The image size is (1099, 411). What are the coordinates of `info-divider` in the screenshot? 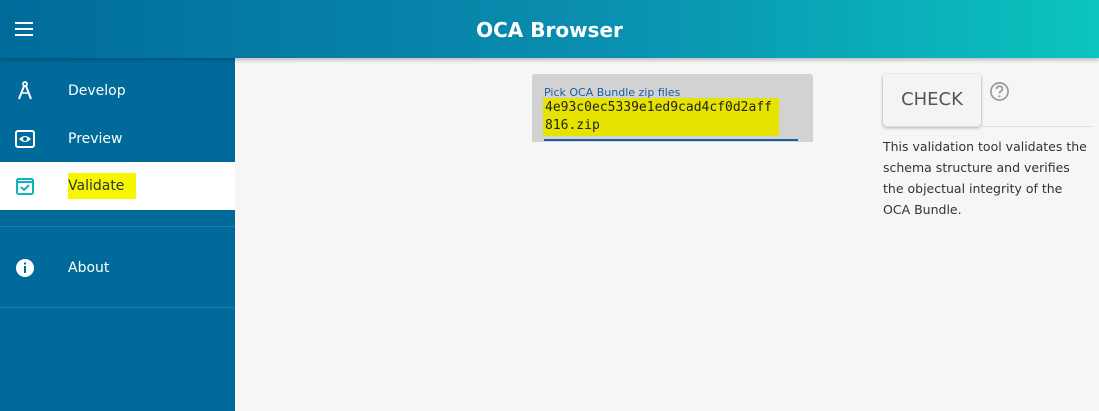 It's located at (988, 126).